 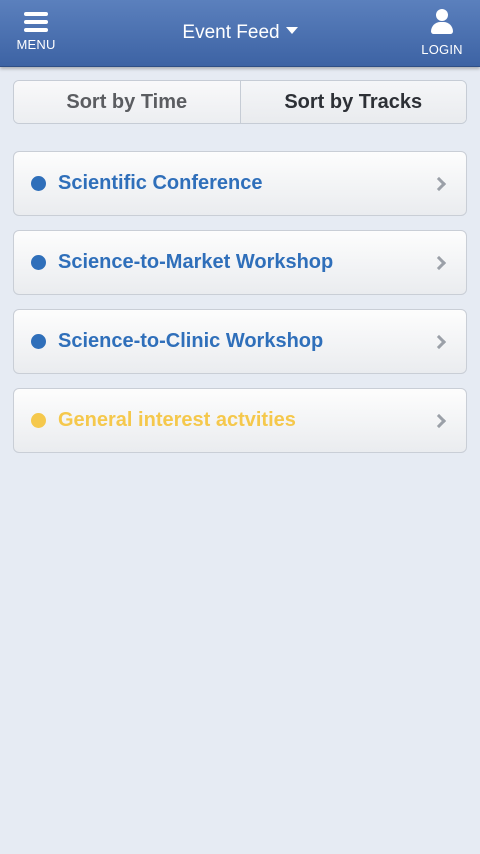 I want to click on event-feed-dropdown: Event Feed, so click(x=240, y=33).